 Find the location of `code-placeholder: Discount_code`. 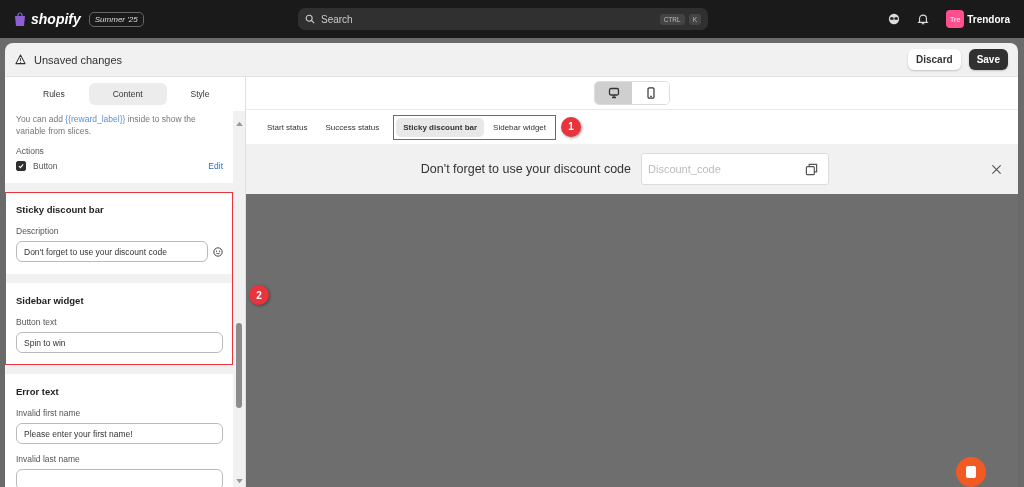

code-placeholder: Discount_code is located at coordinates (684, 169).